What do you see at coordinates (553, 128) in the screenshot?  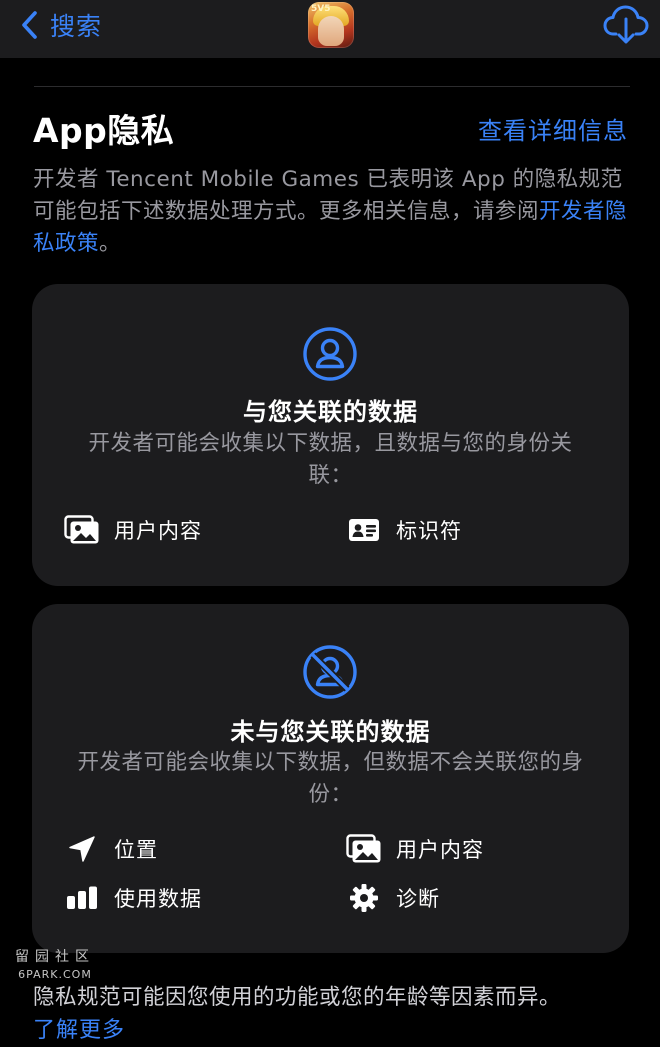 I see `see-details-link: 查看详细信息` at bounding box center [553, 128].